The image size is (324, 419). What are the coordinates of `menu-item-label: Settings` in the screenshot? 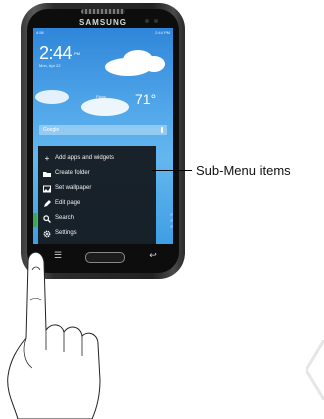 It's located at (66, 233).